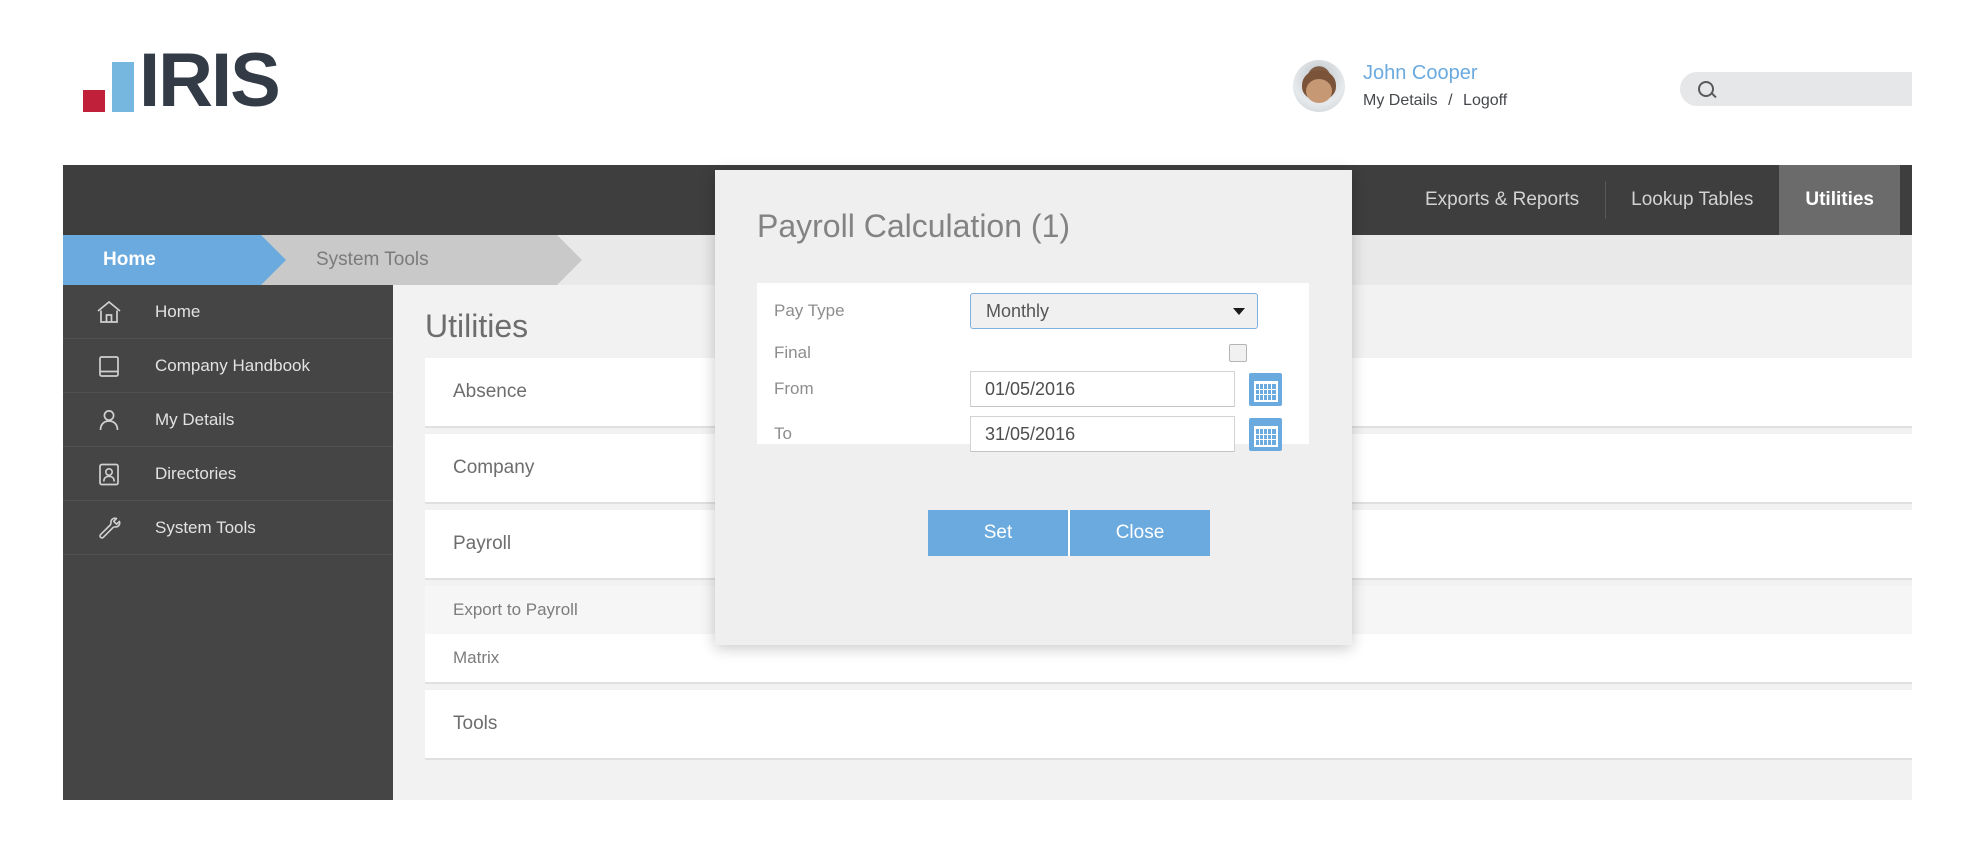 This screenshot has height=860, width=1962. I want to click on sidebar-item-home: Home, so click(228, 312).